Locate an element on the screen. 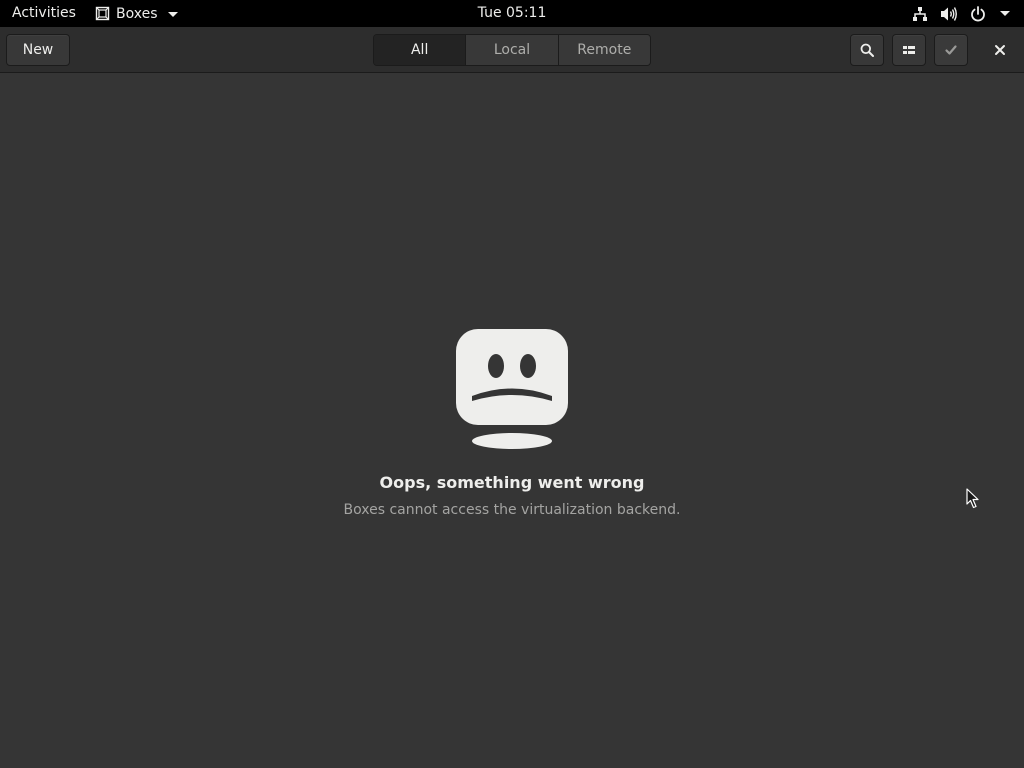 The image size is (1024, 768). collection-filter: All Local Remote is located at coordinates (512, 50).